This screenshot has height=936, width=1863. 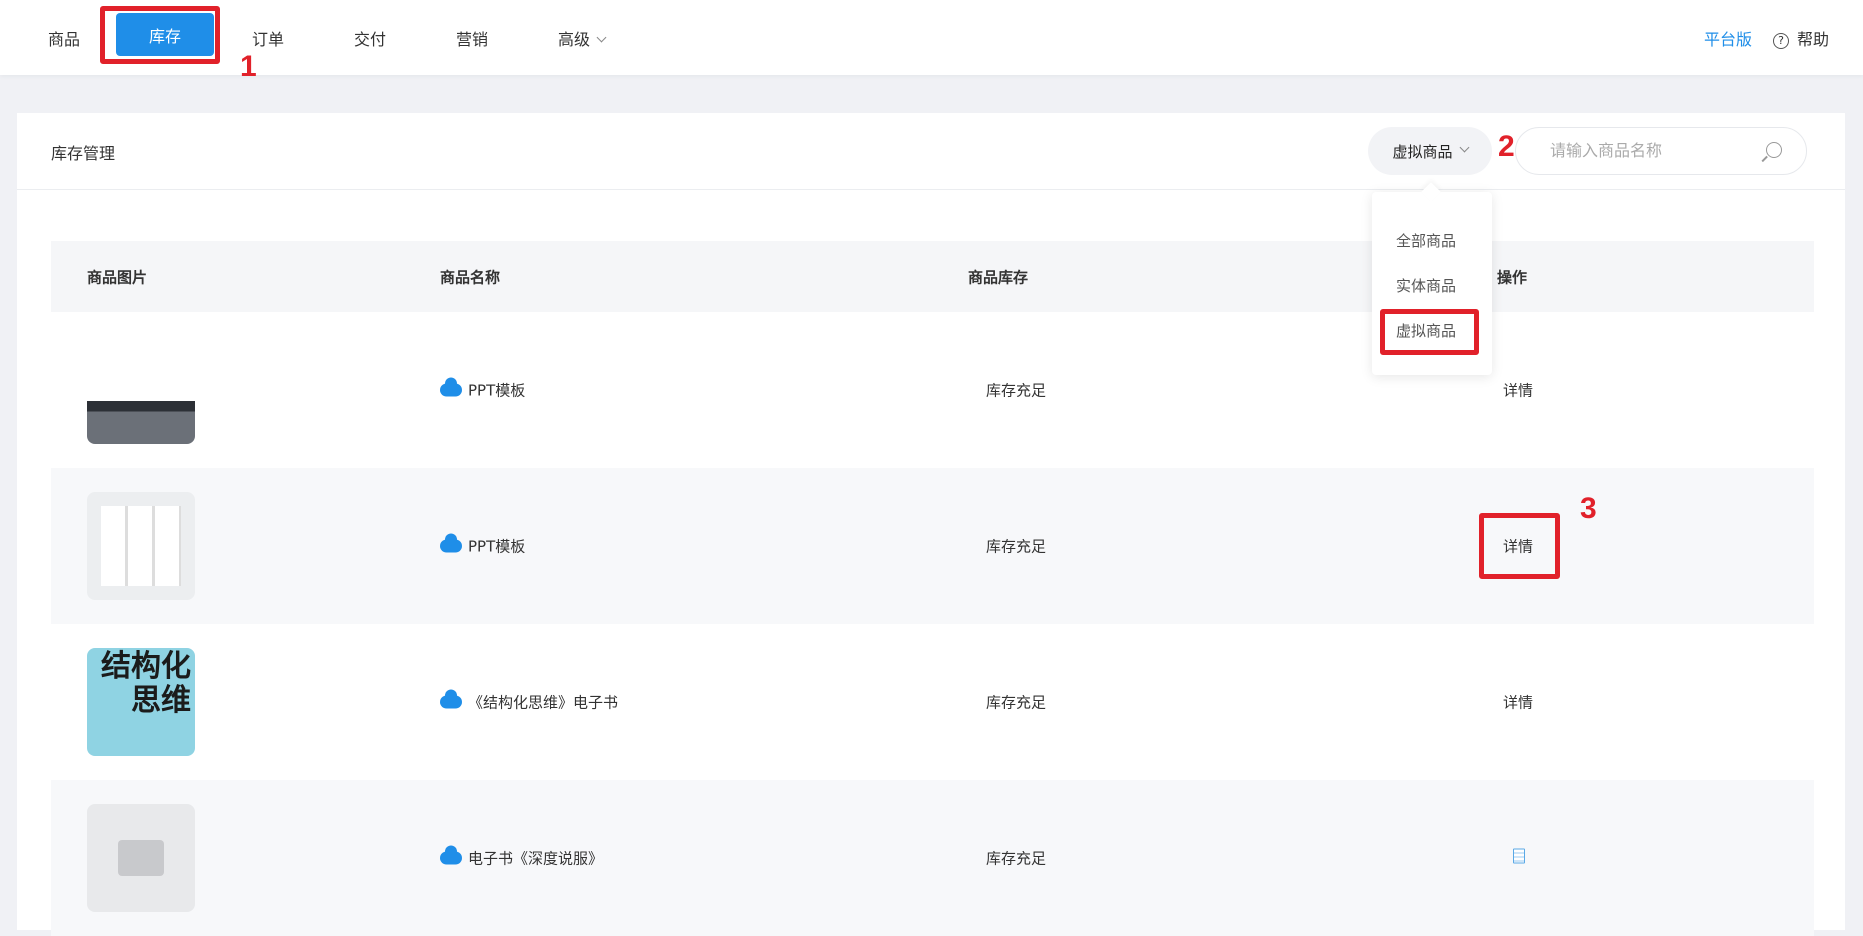 I want to click on table-header: 商品图片 商品名称 商品库存 操作, so click(x=932, y=276).